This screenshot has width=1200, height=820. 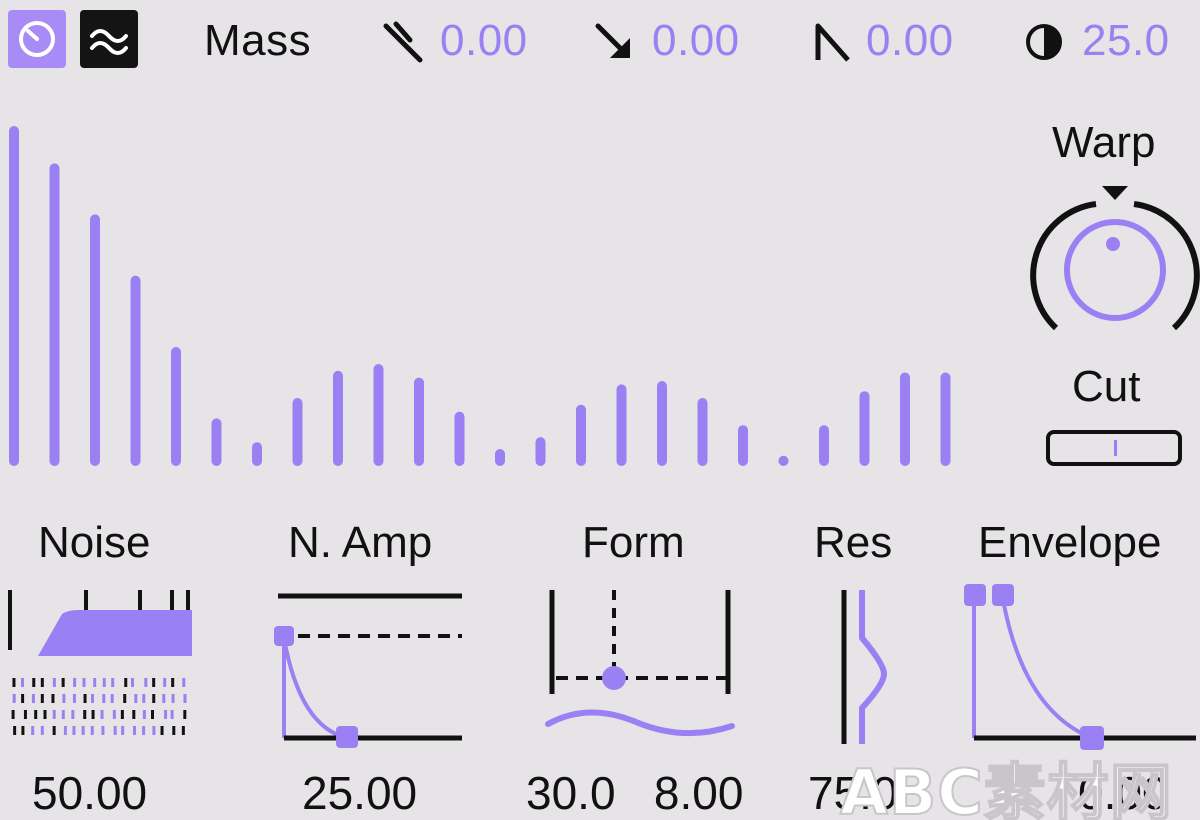 I want to click on envelope-hold-handle, so click(x=1003, y=595).